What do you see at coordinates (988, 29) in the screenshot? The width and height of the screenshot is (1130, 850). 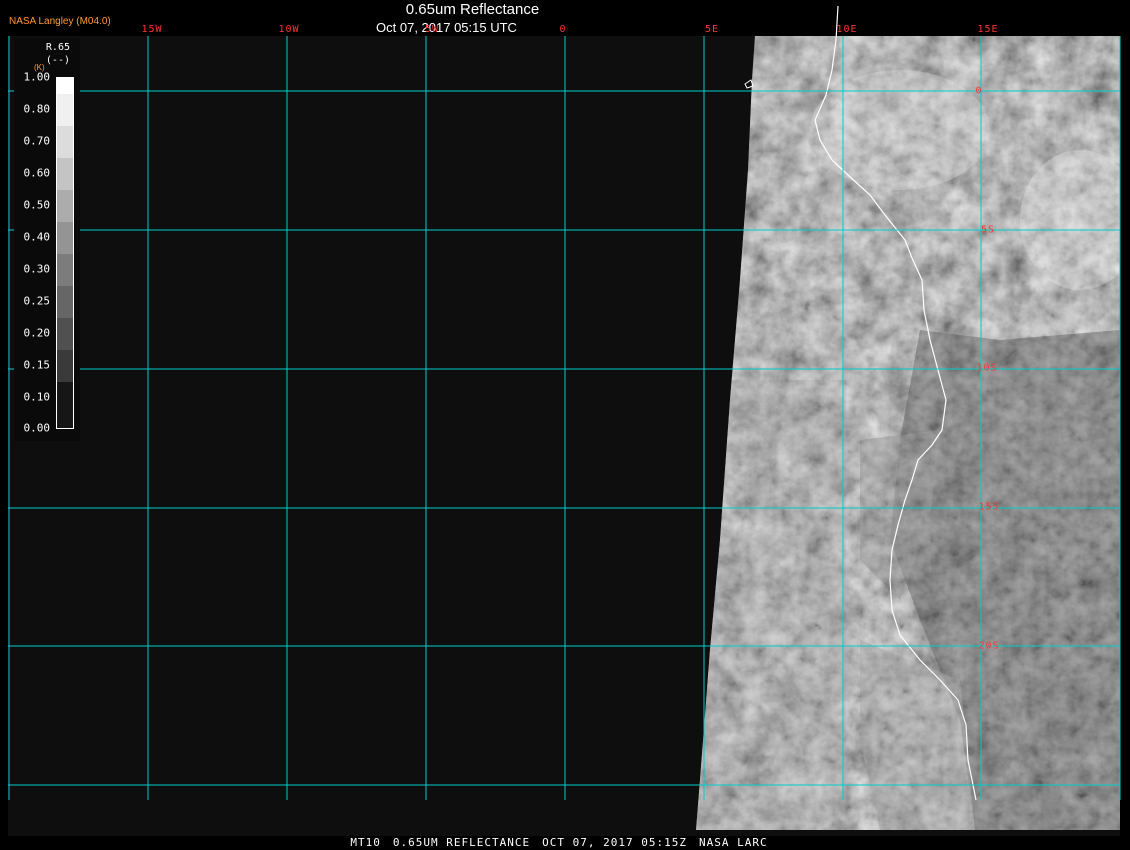 I see `lon-label-15E: 15E` at bounding box center [988, 29].